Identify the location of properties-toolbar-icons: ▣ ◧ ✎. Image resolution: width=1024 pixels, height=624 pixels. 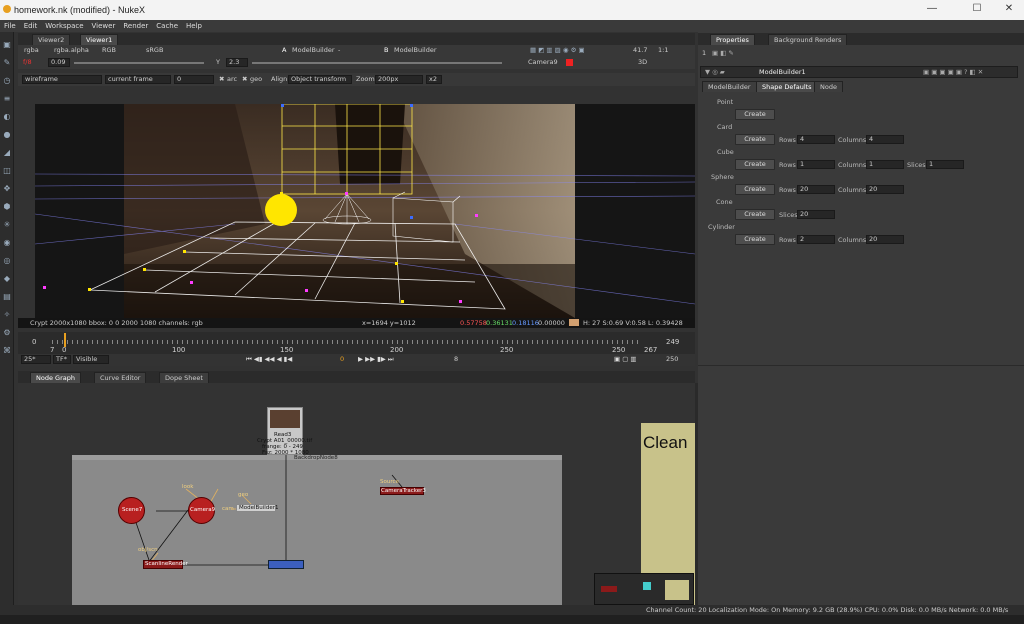
(723, 53).